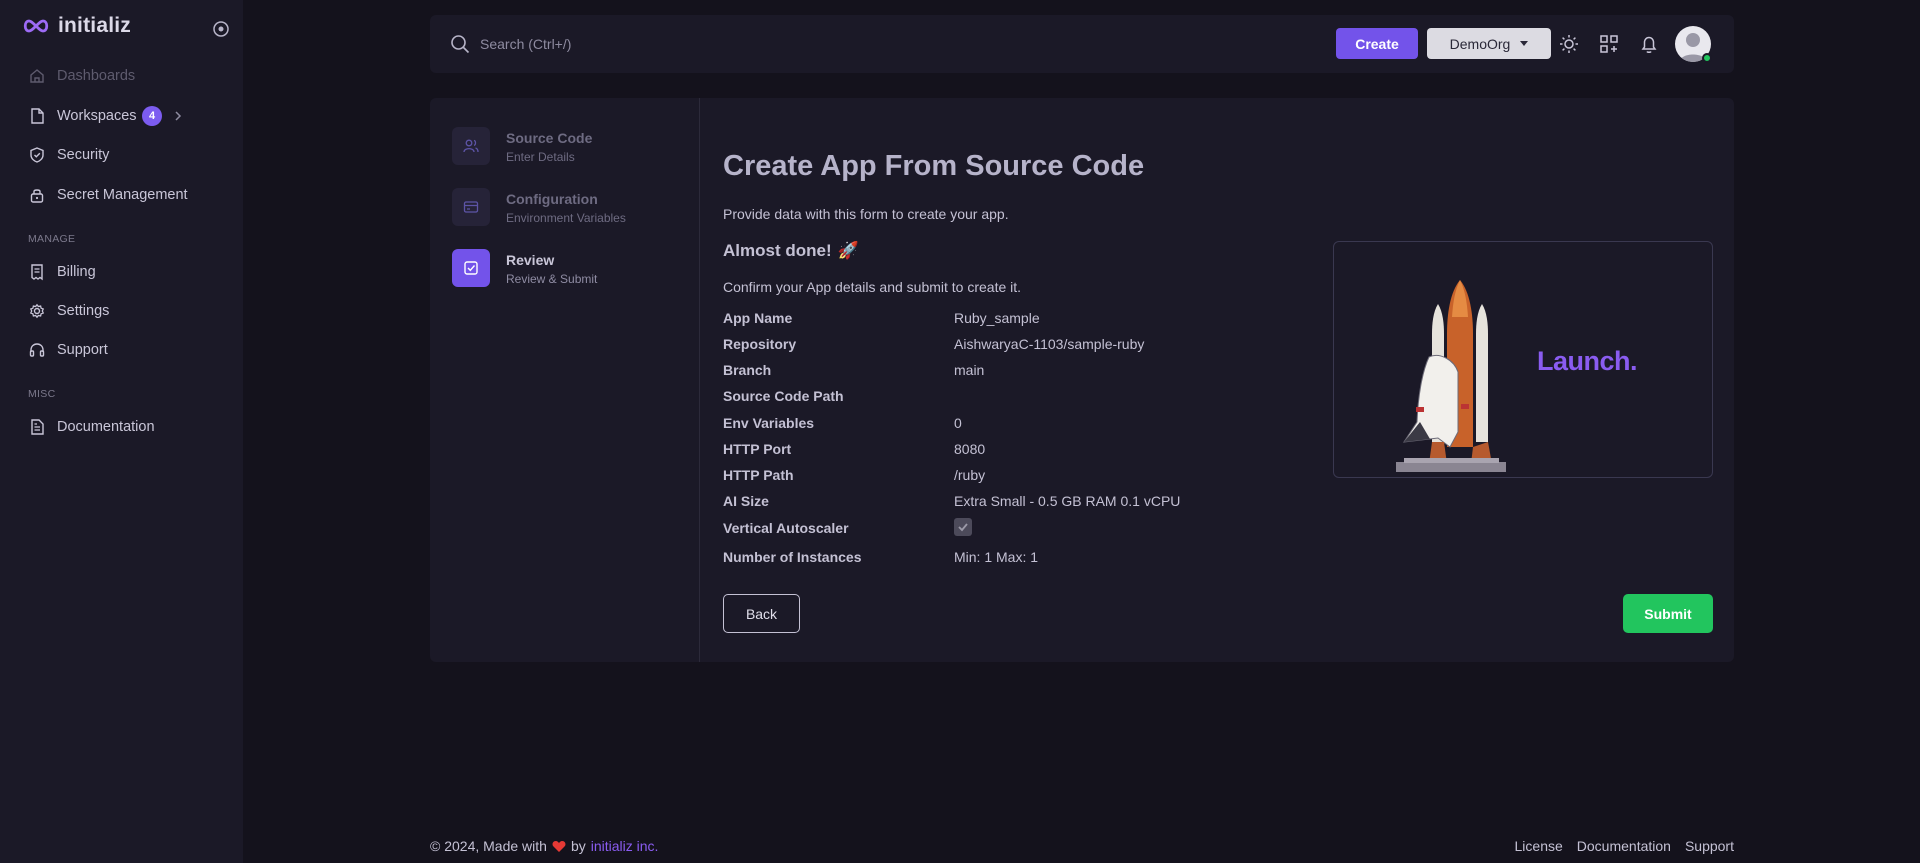 Image resolution: width=1920 pixels, height=863 pixels. What do you see at coordinates (37, 76) in the screenshot?
I see `home-icon` at bounding box center [37, 76].